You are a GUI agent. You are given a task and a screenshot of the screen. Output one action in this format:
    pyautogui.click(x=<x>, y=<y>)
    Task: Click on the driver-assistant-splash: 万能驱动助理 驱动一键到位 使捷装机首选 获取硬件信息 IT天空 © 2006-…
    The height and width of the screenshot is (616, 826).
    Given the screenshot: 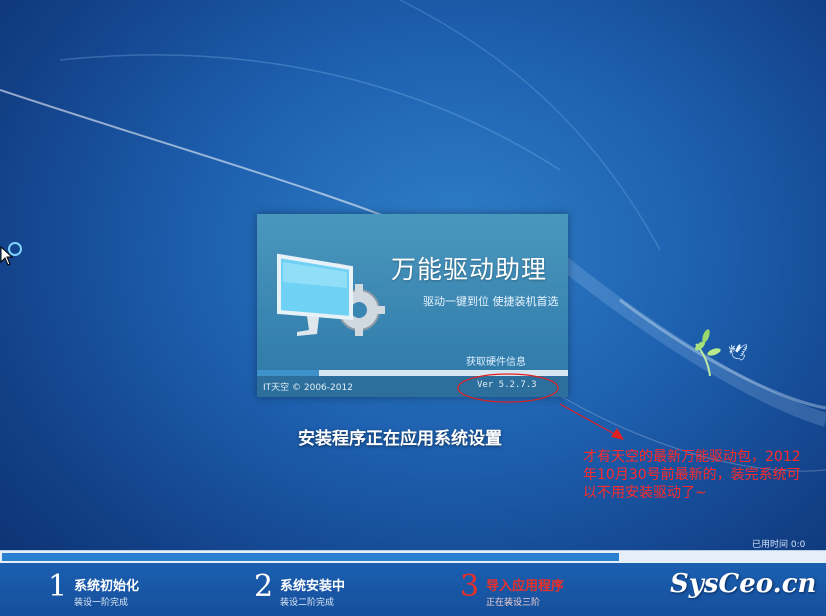 What is the action you would take?
    pyautogui.click(x=412, y=305)
    